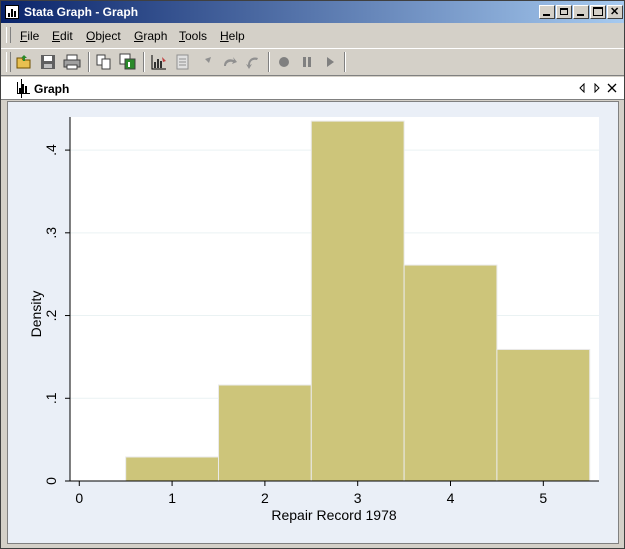  I want to click on graph-editor-icon, so click(159, 62).